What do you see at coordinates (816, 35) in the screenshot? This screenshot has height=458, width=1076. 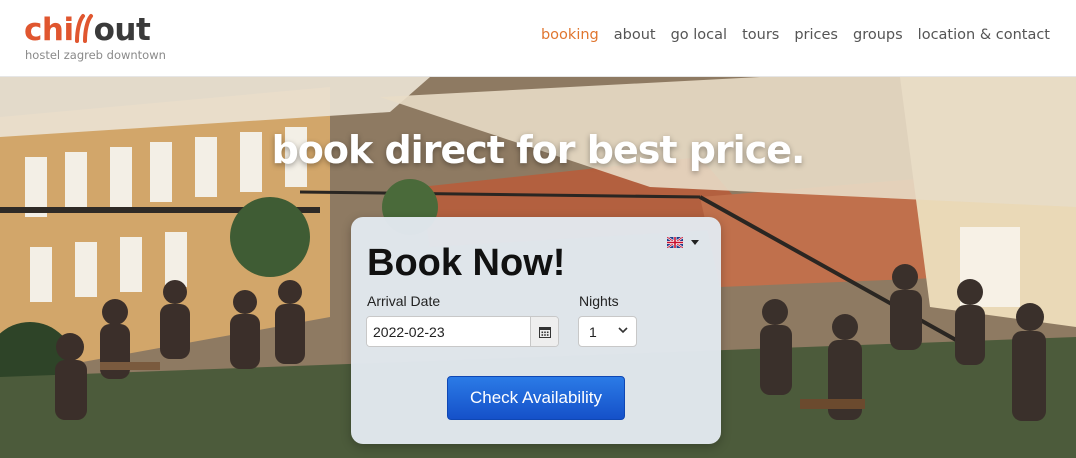 I see `nav-prices: prices` at bounding box center [816, 35].